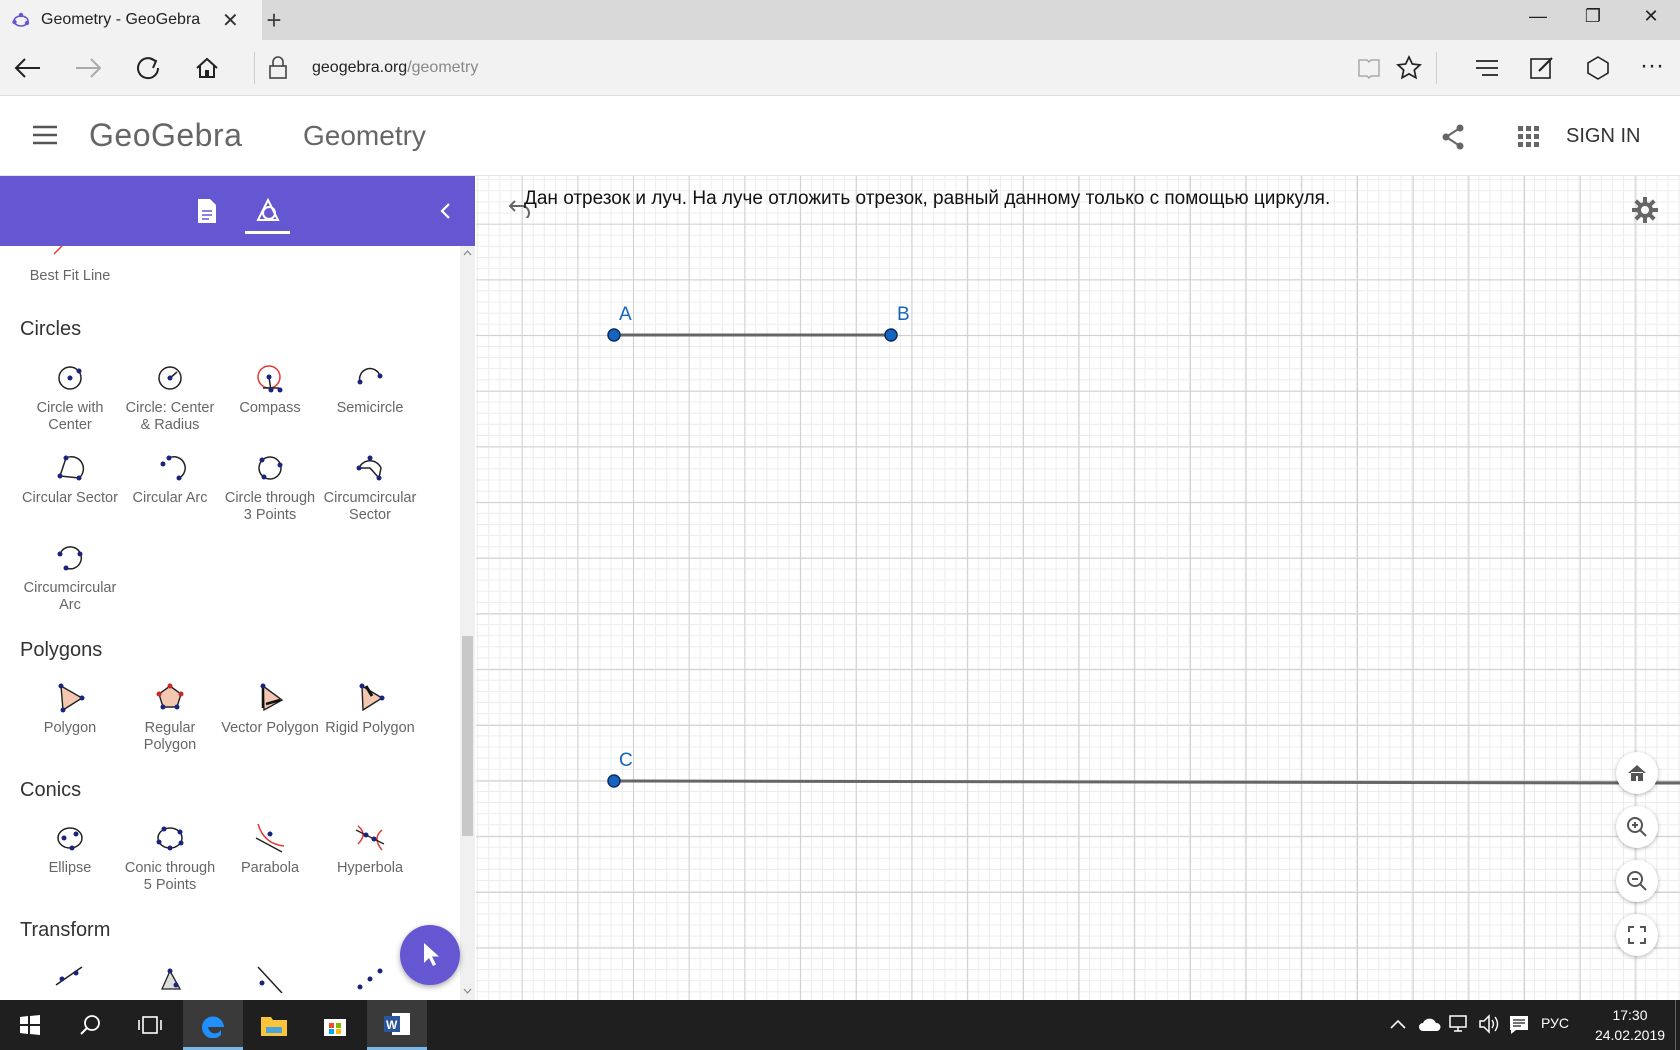 The width and height of the screenshot is (1680, 1050). What do you see at coordinates (51, 329) in the screenshot?
I see `category-circles: Circles` at bounding box center [51, 329].